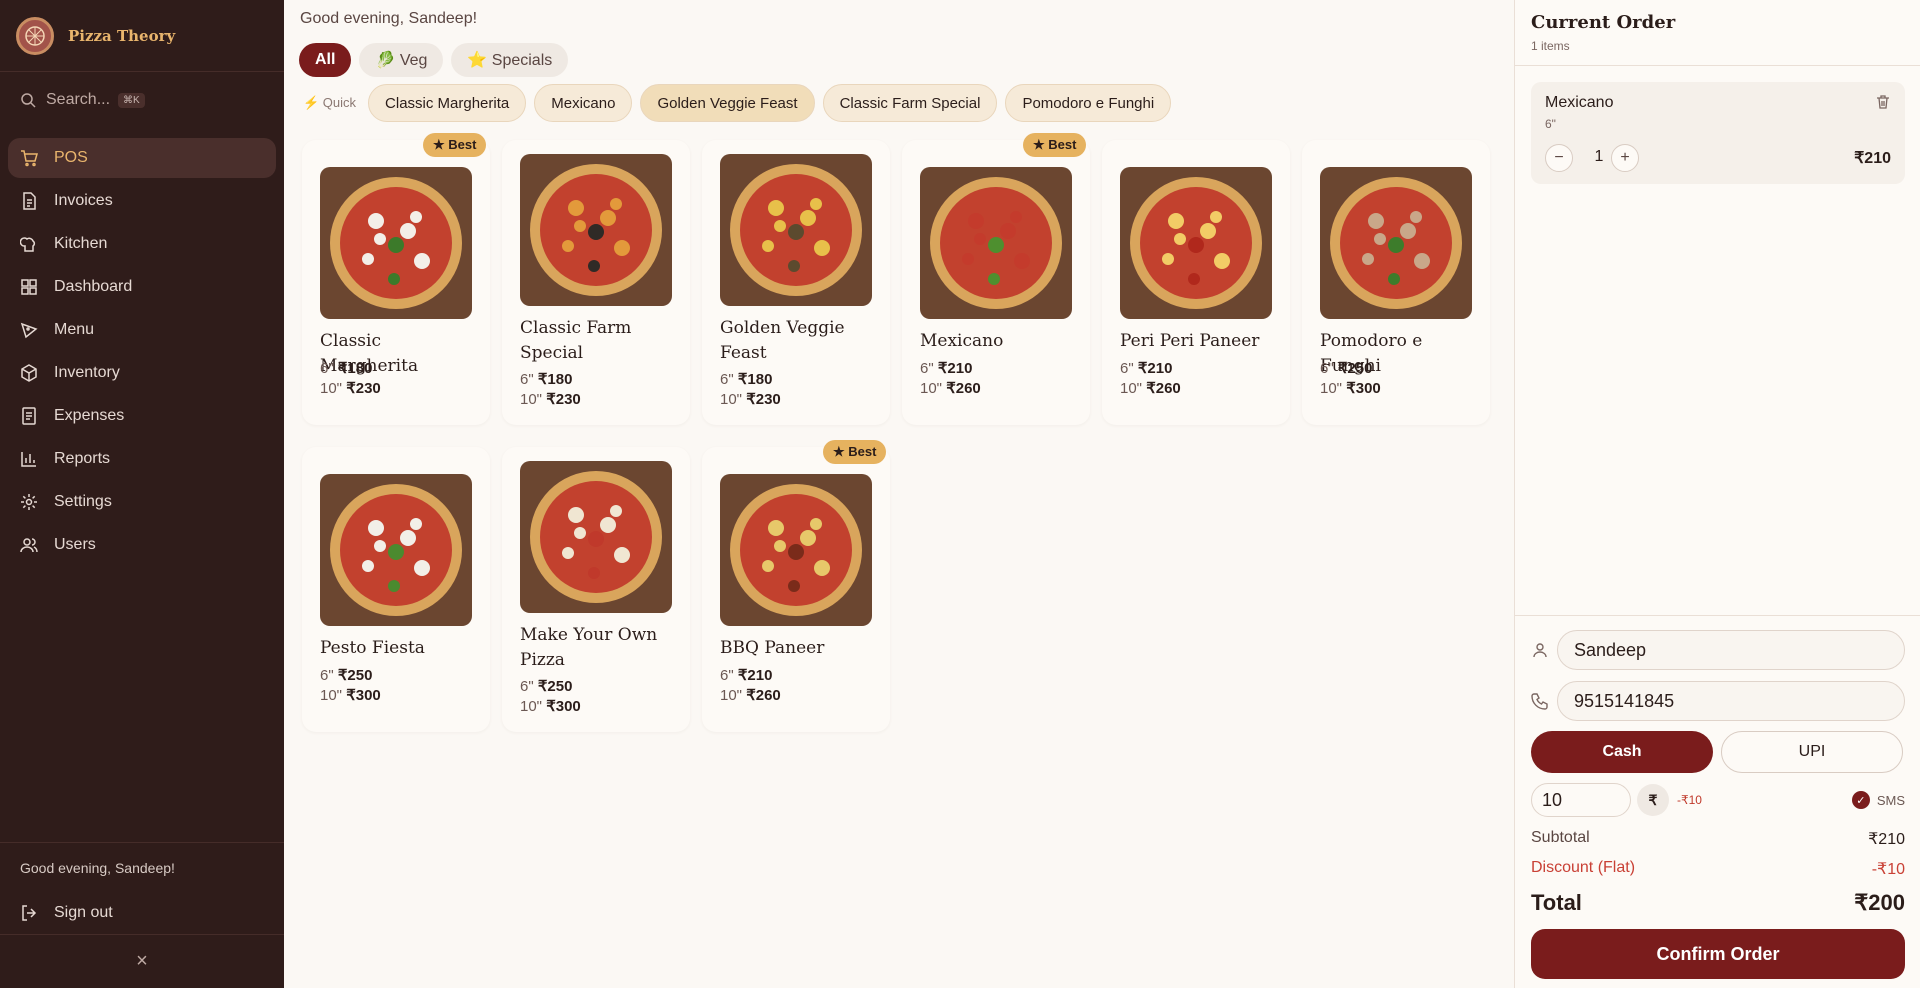 This screenshot has height=988, width=1920. Describe the element at coordinates (727, 103) in the screenshot. I see `quick-item: Golden Veggie Feast` at that location.